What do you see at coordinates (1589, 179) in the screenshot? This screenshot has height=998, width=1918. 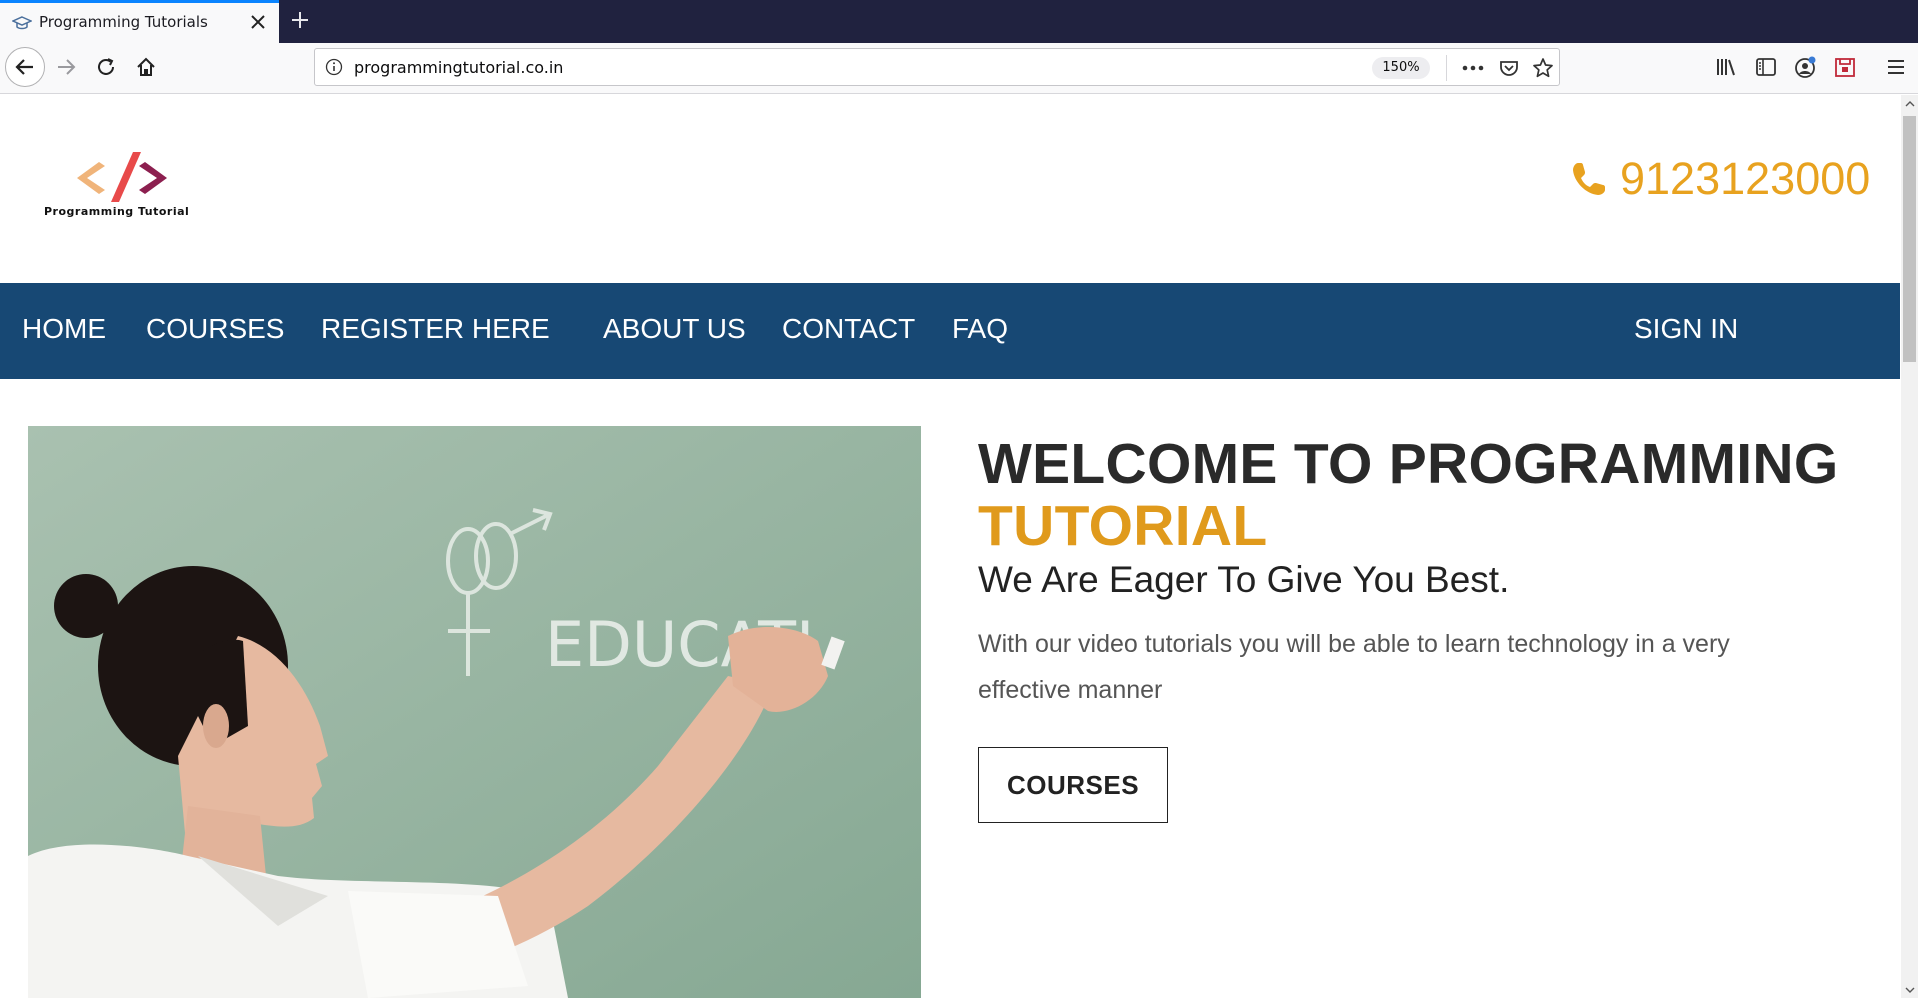 I see `phone-icon` at bounding box center [1589, 179].